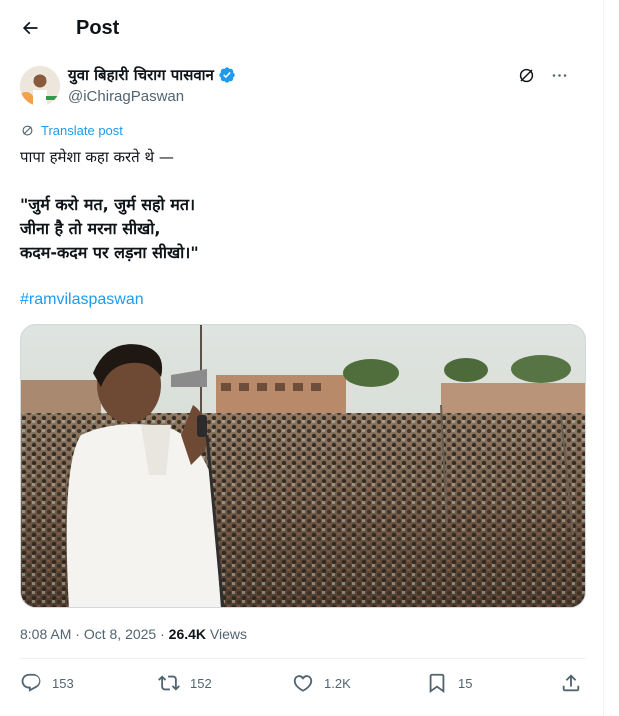  What do you see at coordinates (63, 683) in the screenshot?
I see `reply-count: 153` at bounding box center [63, 683].